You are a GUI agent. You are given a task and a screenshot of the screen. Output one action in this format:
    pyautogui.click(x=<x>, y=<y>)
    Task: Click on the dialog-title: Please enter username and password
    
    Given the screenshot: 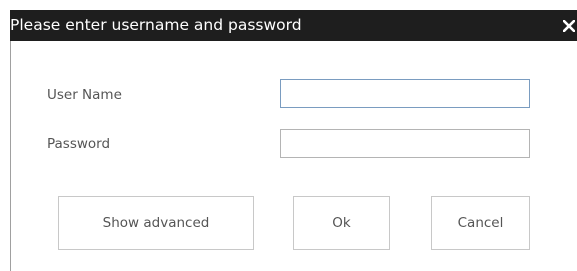 What is the action you would take?
    pyautogui.click(x=156, y=25)
    